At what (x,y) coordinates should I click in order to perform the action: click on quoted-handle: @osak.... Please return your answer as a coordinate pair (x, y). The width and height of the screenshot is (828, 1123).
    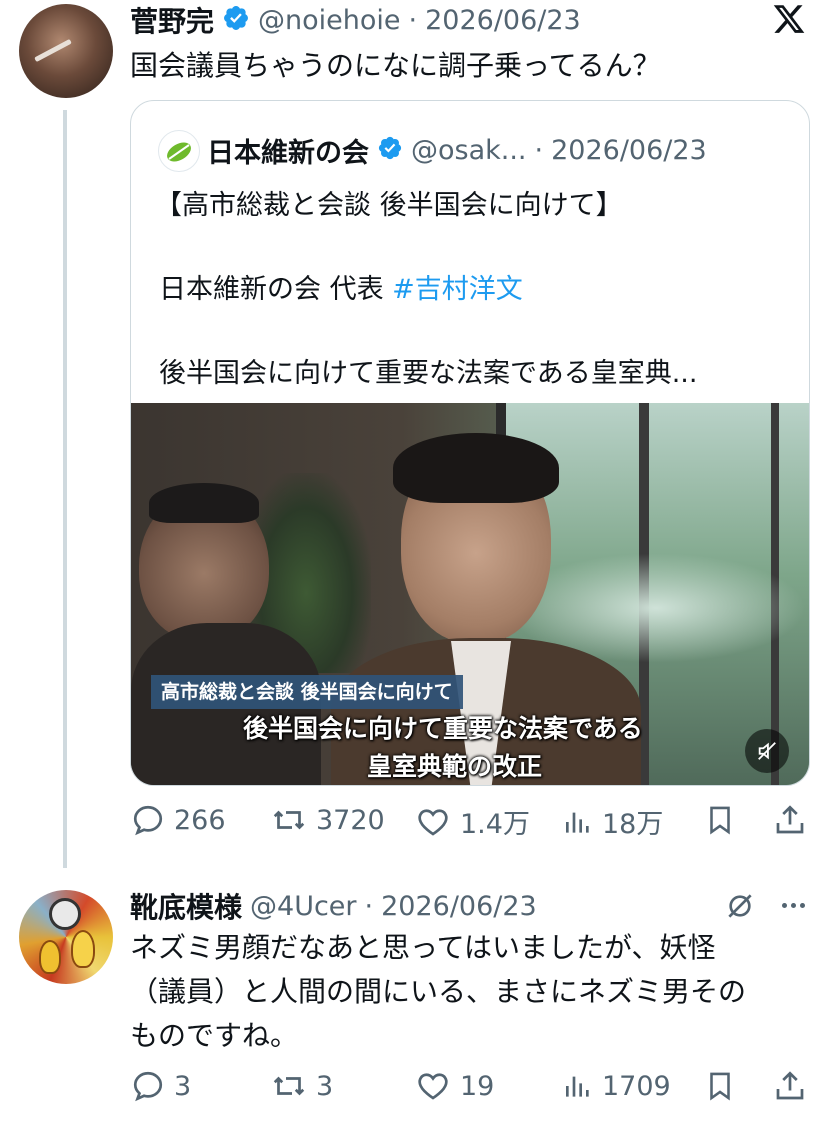
    Looking at the image, I should click on (469, 150).